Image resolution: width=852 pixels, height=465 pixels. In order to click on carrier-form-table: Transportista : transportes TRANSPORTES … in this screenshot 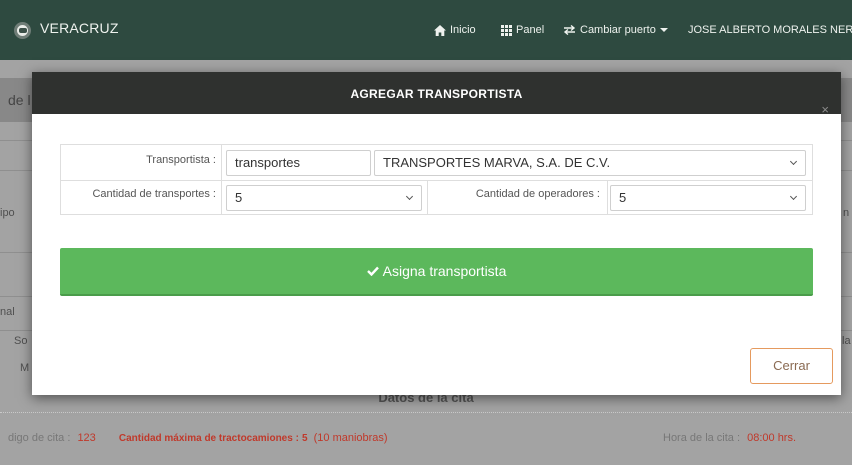, I will do `click(436, 179)`.